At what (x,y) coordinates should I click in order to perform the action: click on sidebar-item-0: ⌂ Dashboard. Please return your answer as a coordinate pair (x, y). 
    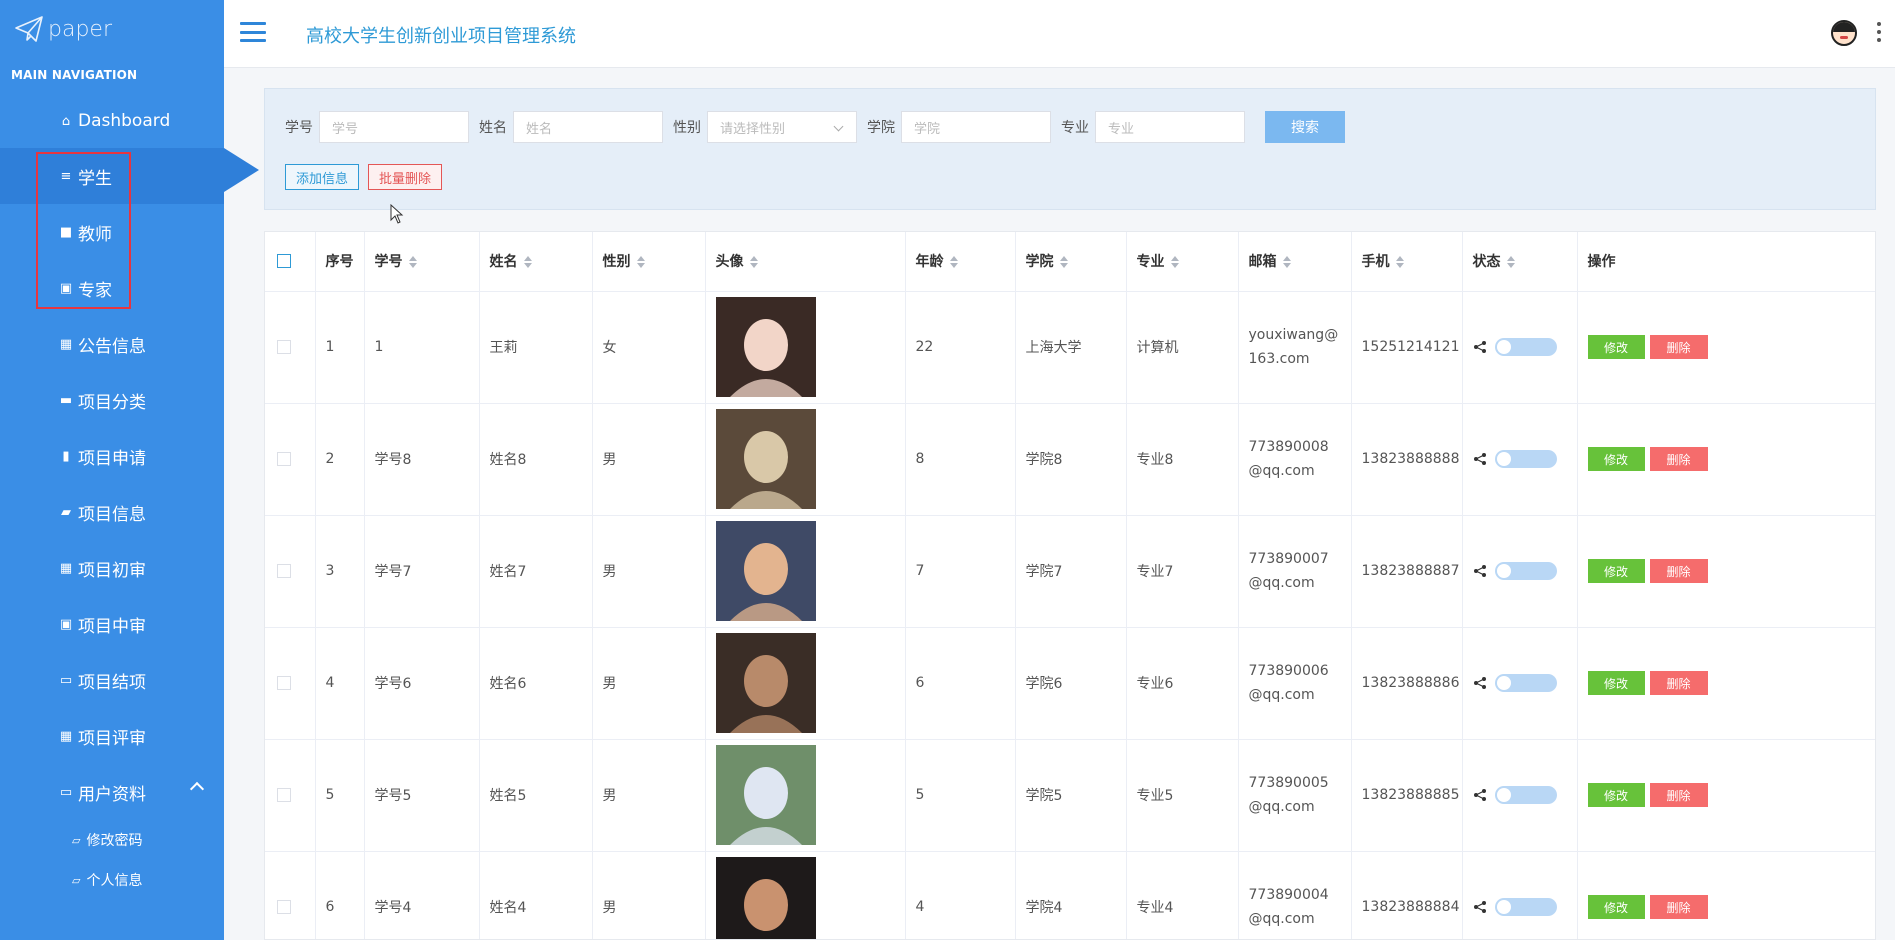
    Looking at the image, I should click on (112, 121).